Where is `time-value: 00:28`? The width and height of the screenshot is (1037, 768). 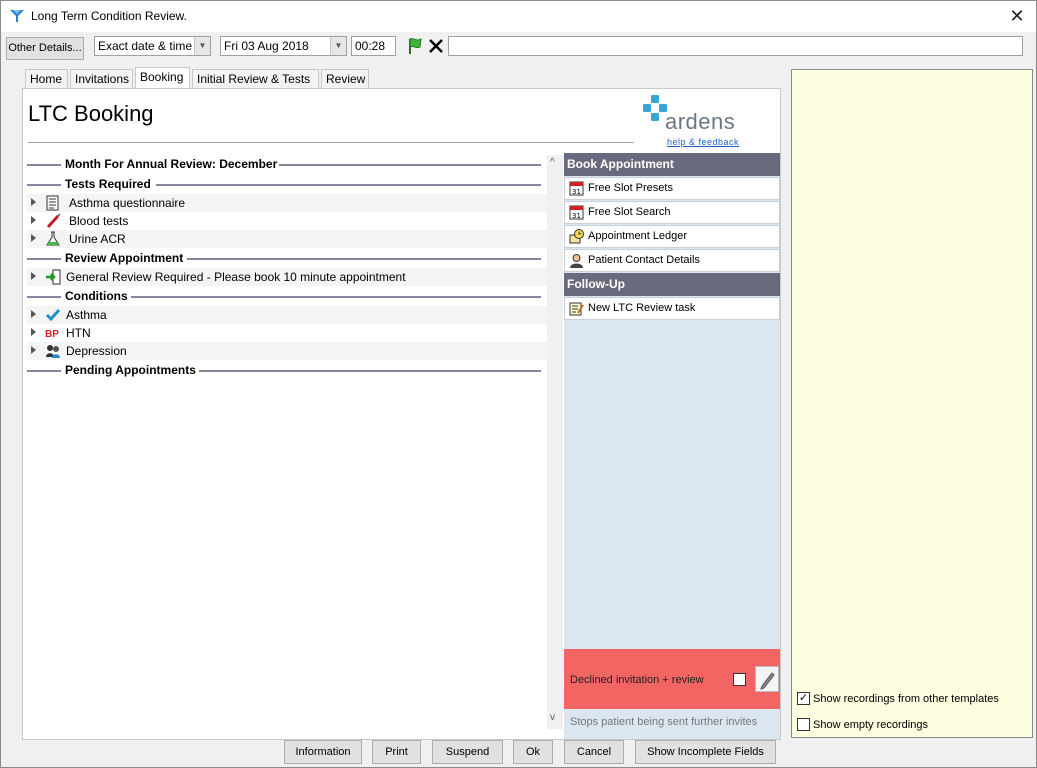
time-value: 00:28 is located at coordinates (370, 46).